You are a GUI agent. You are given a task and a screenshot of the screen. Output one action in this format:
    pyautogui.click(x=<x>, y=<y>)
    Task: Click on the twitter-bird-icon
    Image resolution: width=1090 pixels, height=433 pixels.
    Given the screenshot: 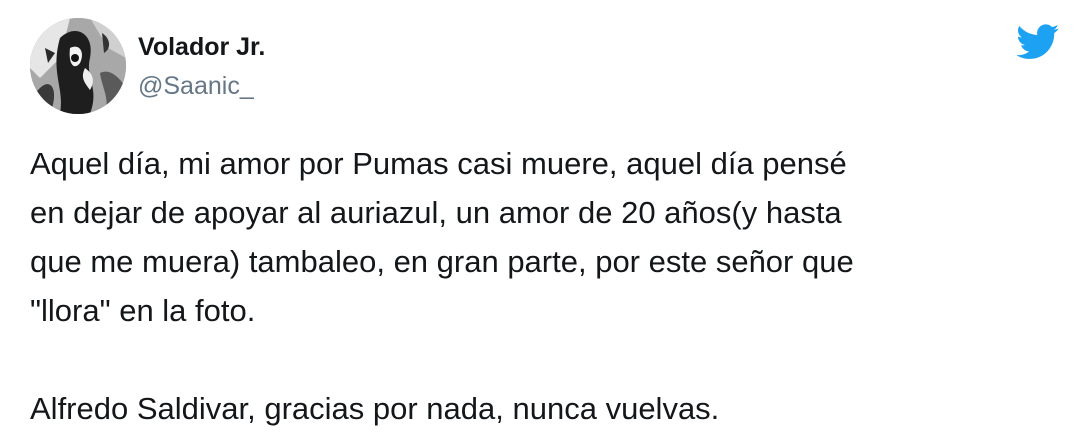 What is the action you would take?
    pyautogui.click(x=1038, y=42)
    